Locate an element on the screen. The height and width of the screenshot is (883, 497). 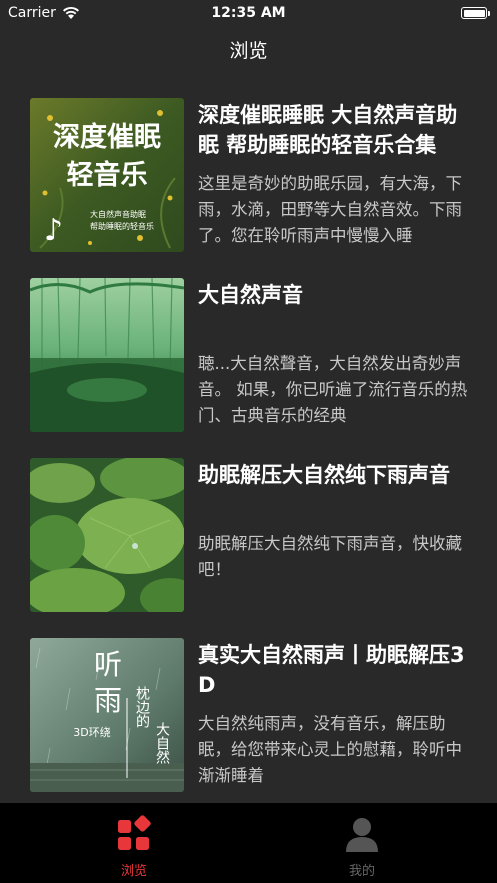
status-time: 12:35 AM is located at coordinates (248, 13).